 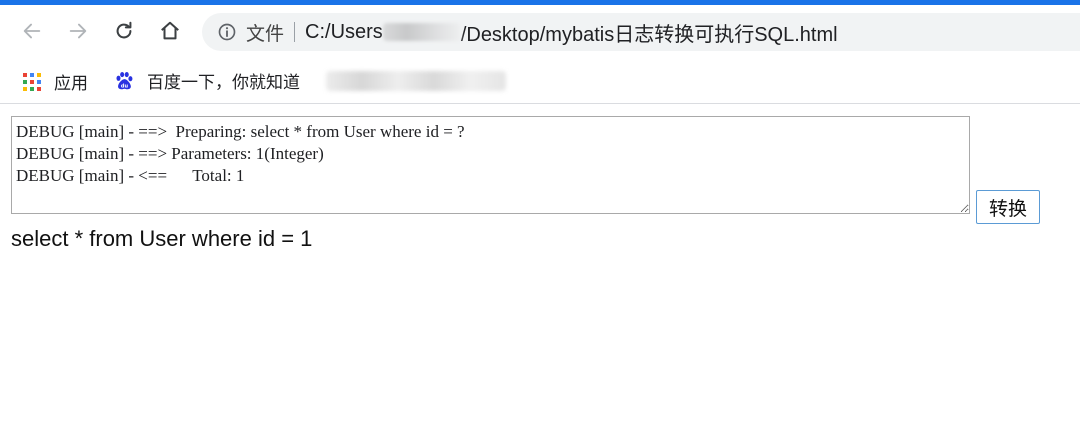 I want to click on reload-icon, so click(x=124, y=30).